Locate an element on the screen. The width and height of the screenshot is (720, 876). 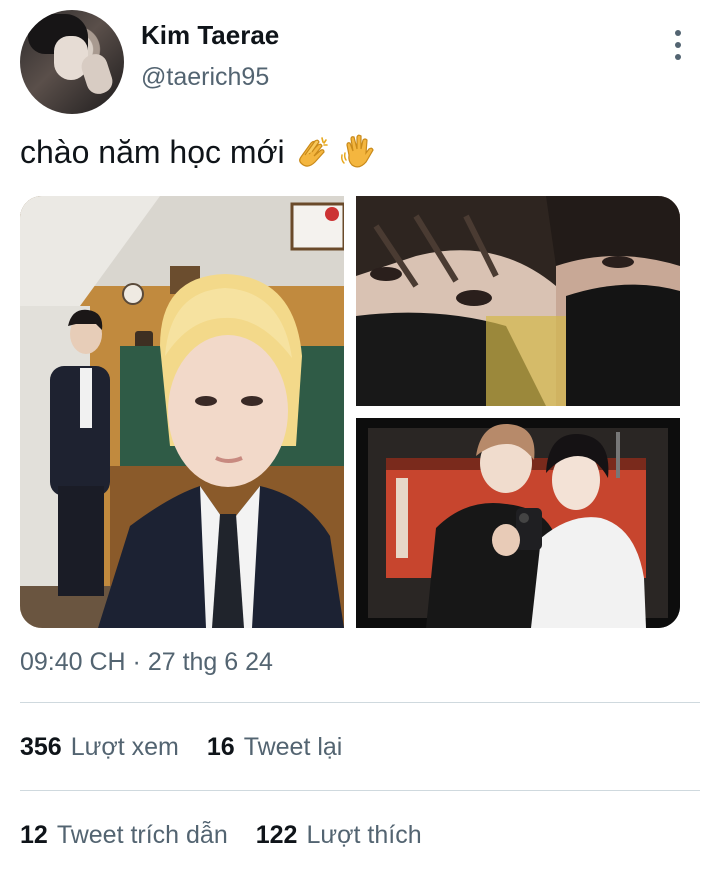
likes-count: 122 is located at coordinates (276, 835).